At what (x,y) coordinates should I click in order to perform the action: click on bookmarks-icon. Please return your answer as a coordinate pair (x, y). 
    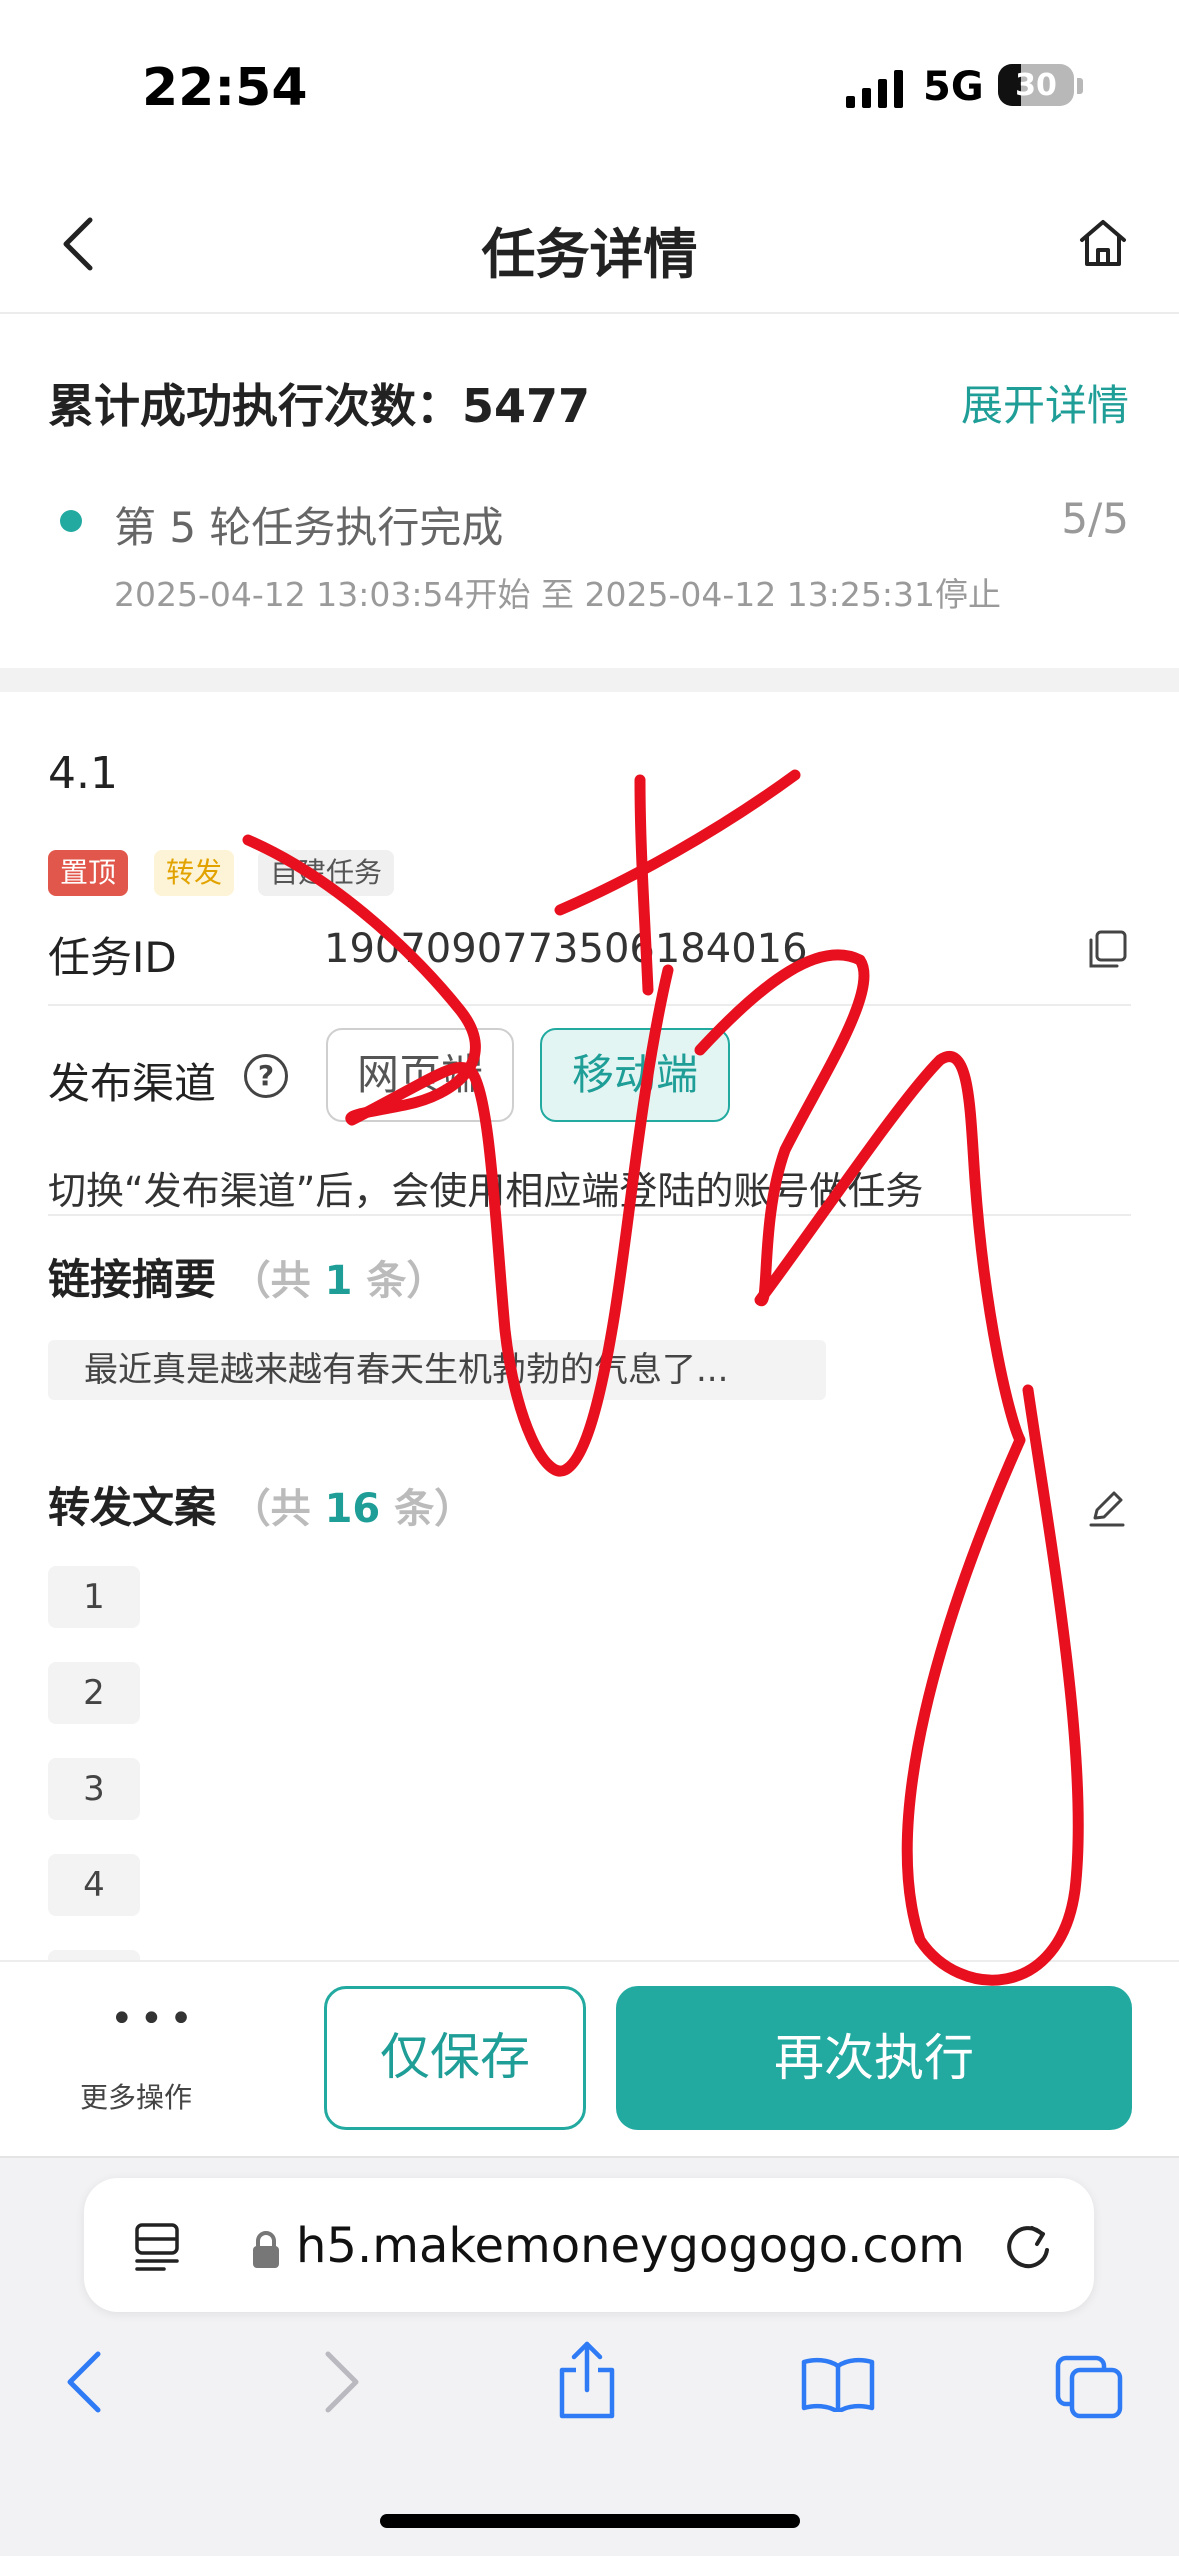
    Looking at the image, I should click on (838, 2384).